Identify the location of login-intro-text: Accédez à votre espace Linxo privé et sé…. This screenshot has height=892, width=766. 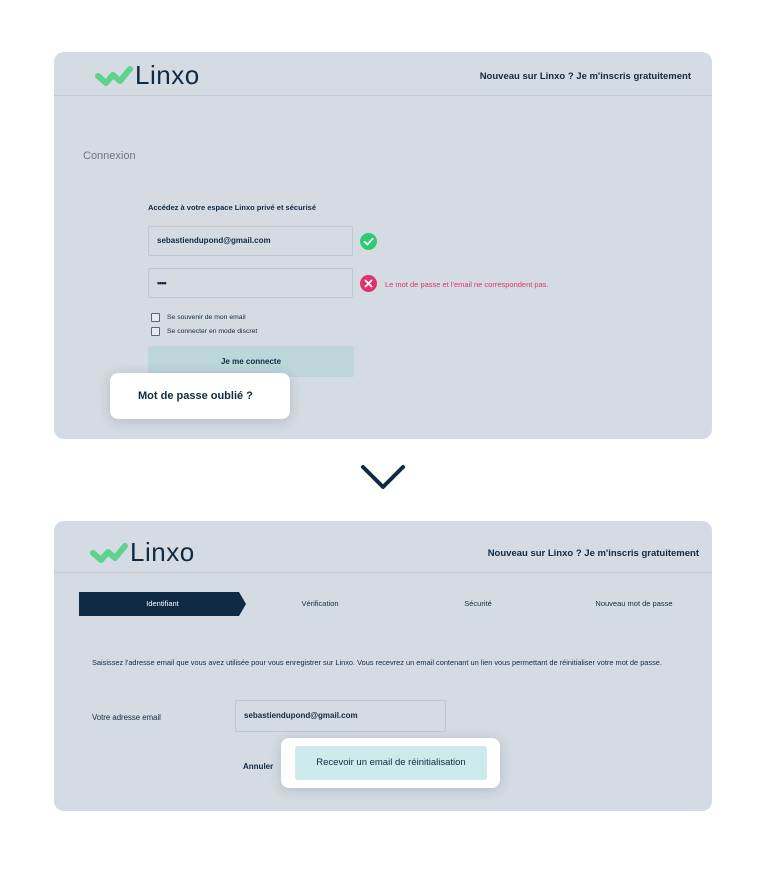
(232, 207).